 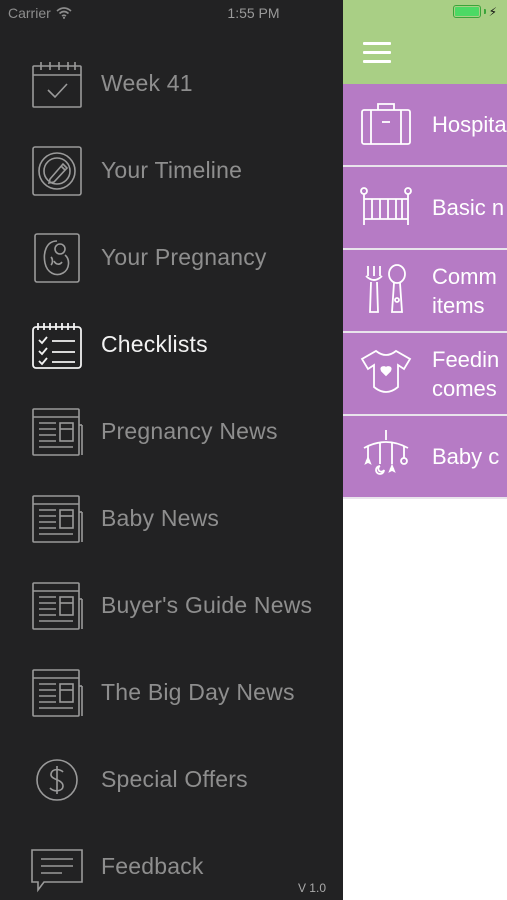 I want to click on wifi-icon, so click(x=64, y=13).